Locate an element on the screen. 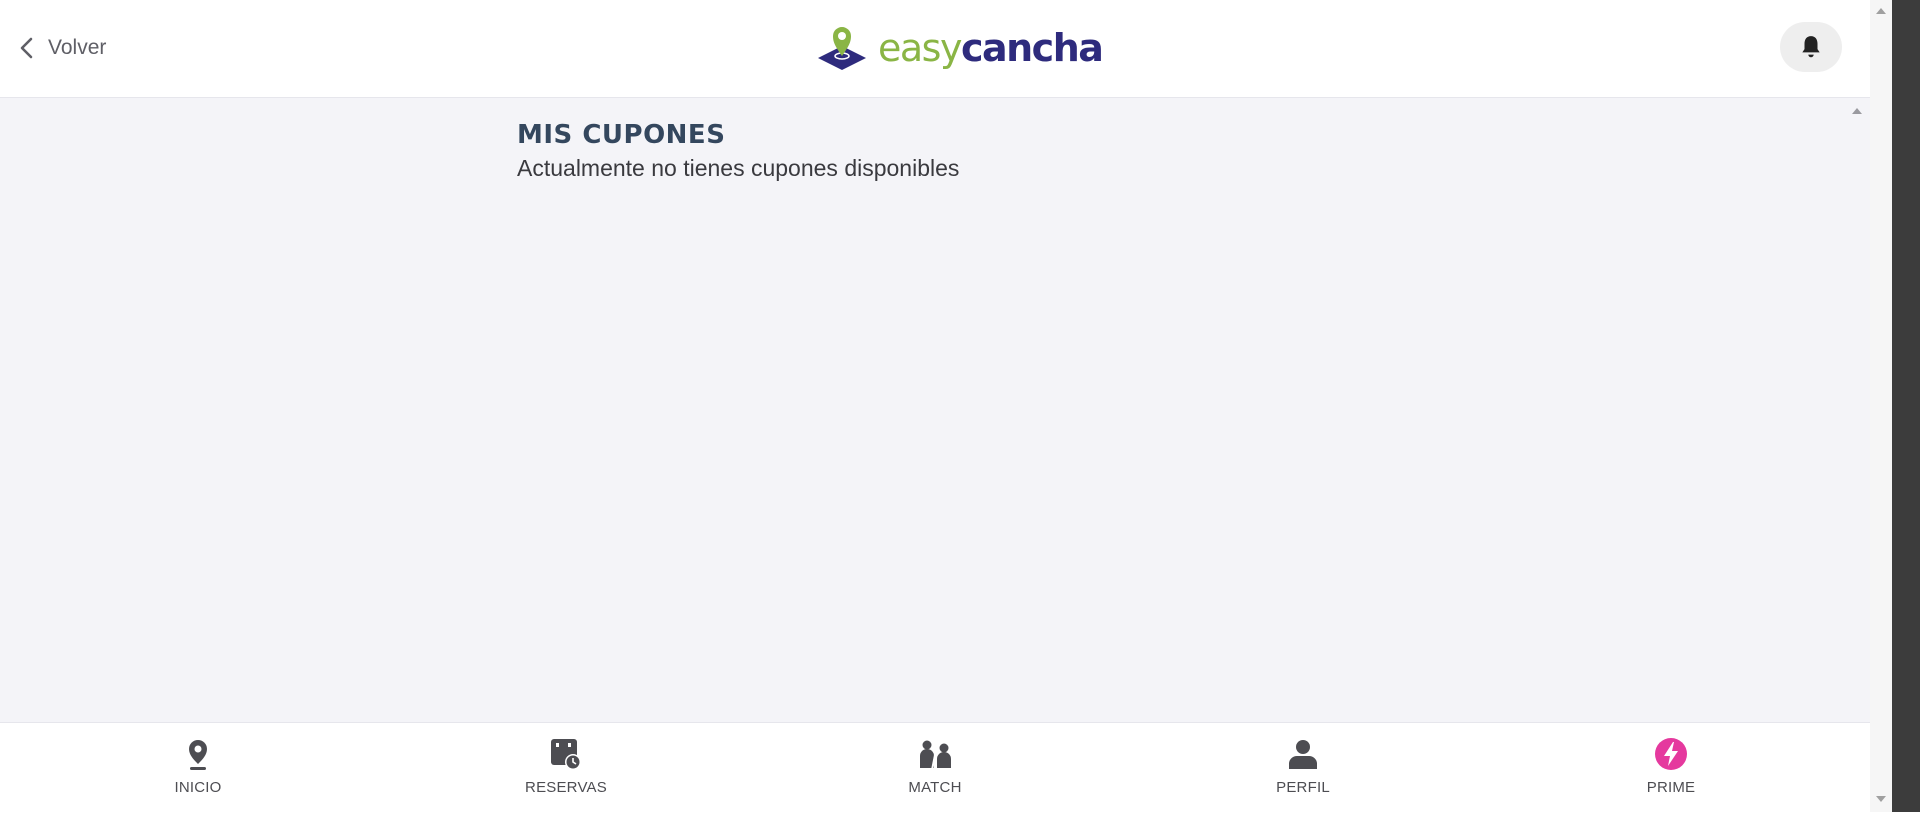  location-pin-icon is located at coordinates (198, 755).